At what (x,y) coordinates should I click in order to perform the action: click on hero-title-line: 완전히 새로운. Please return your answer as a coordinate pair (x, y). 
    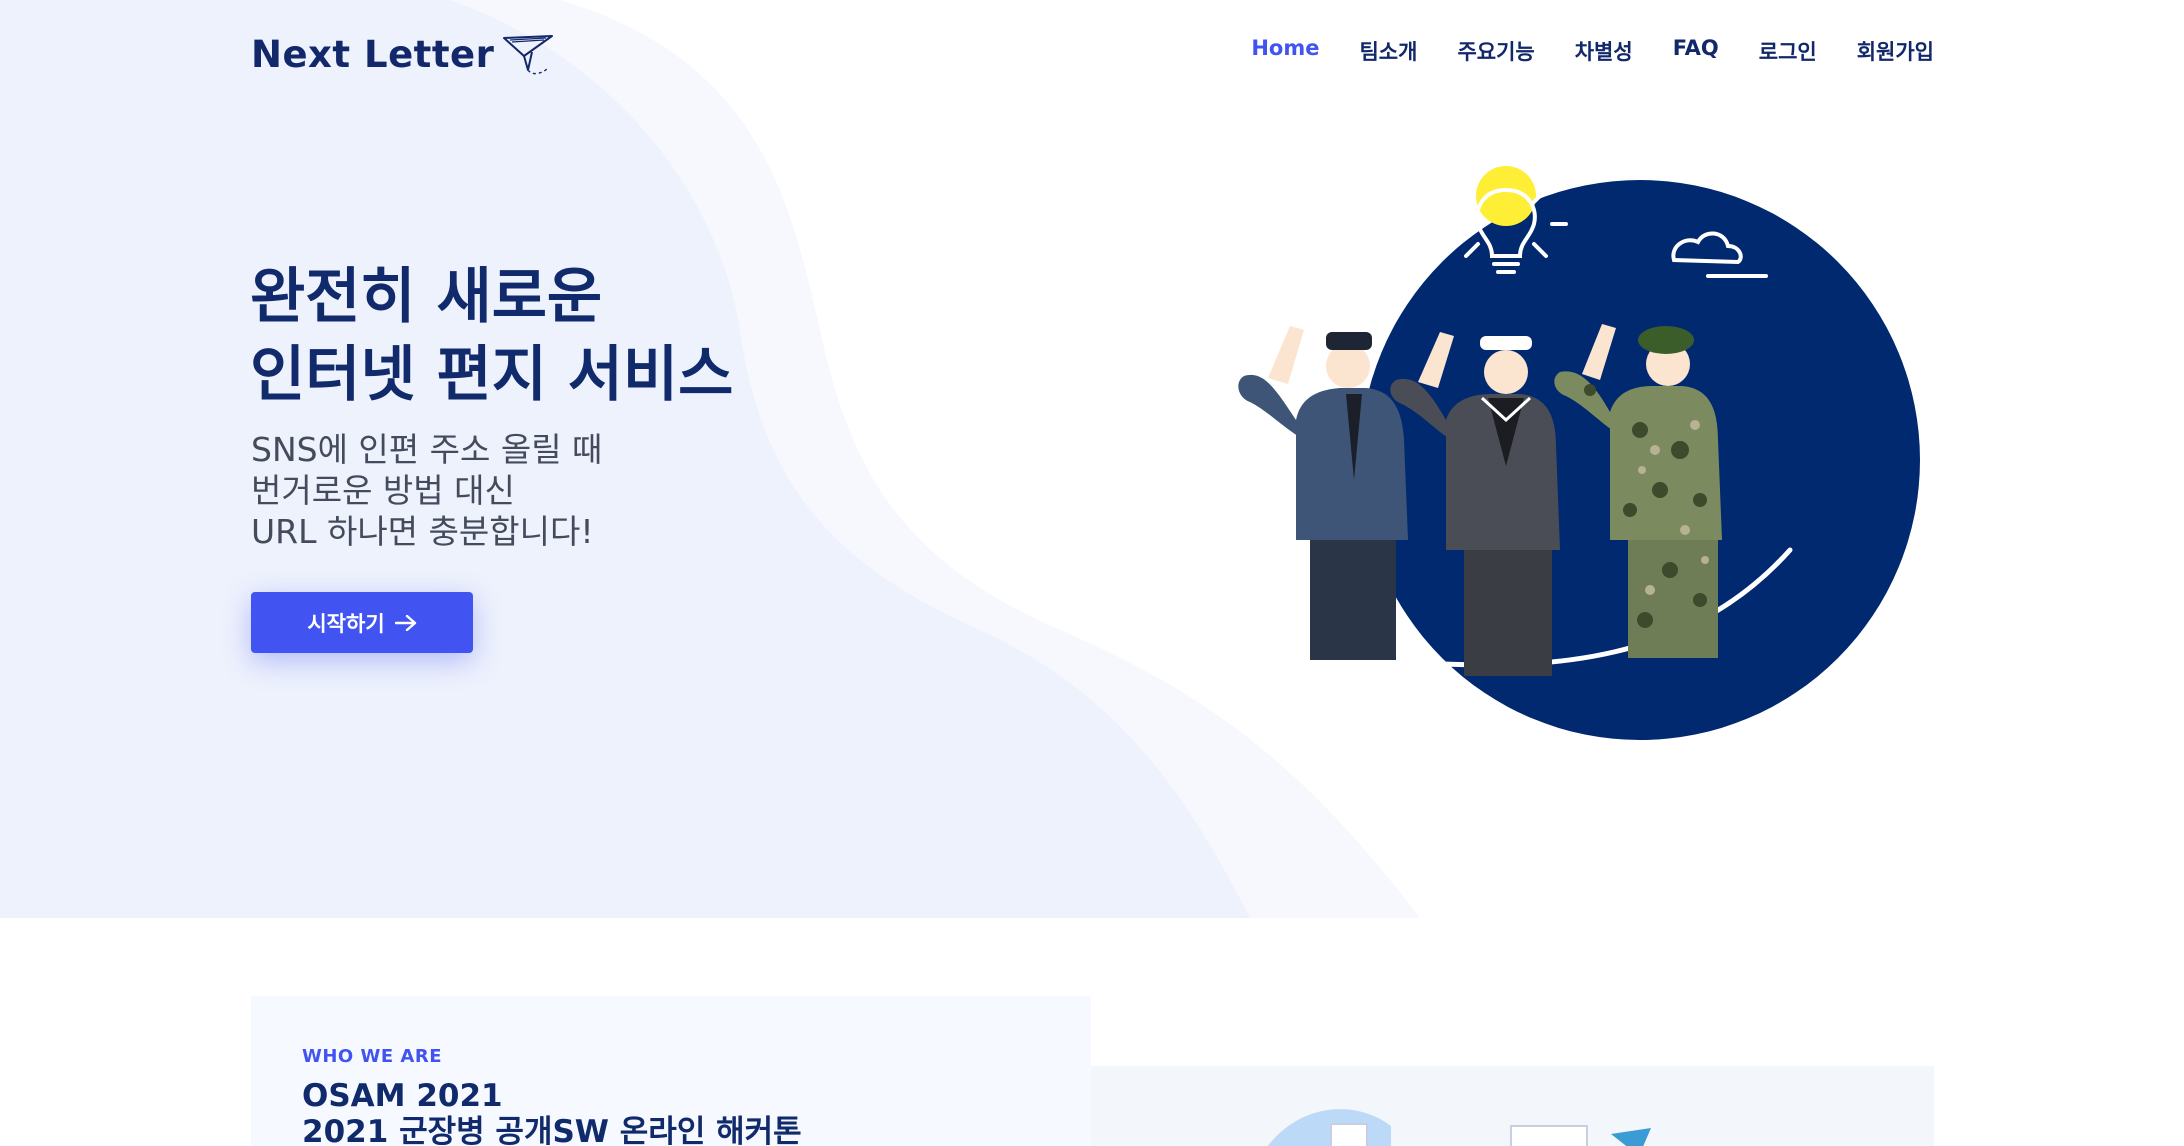
    Looking at the image, I should click on (426, 297).